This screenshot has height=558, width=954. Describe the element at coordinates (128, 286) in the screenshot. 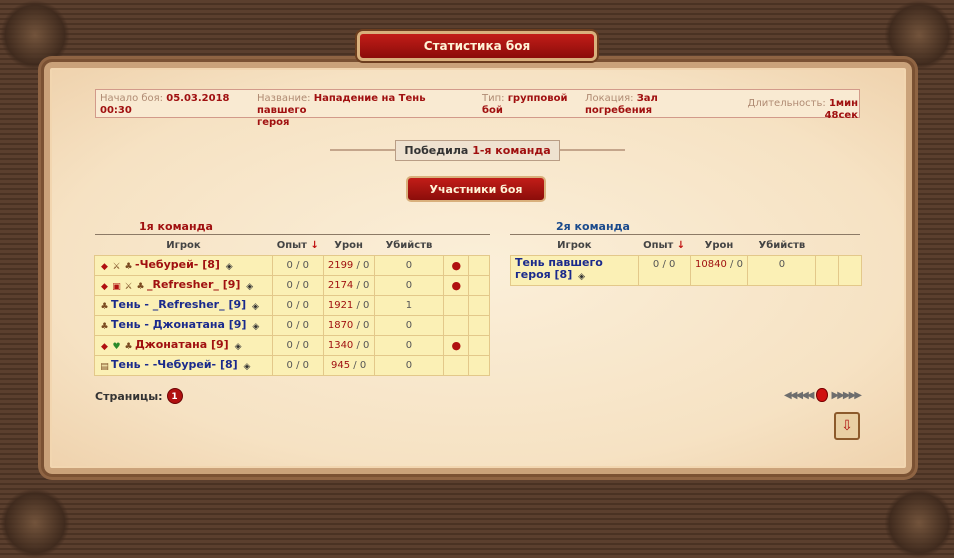

I see `swords-icon: ⚔` at that location.